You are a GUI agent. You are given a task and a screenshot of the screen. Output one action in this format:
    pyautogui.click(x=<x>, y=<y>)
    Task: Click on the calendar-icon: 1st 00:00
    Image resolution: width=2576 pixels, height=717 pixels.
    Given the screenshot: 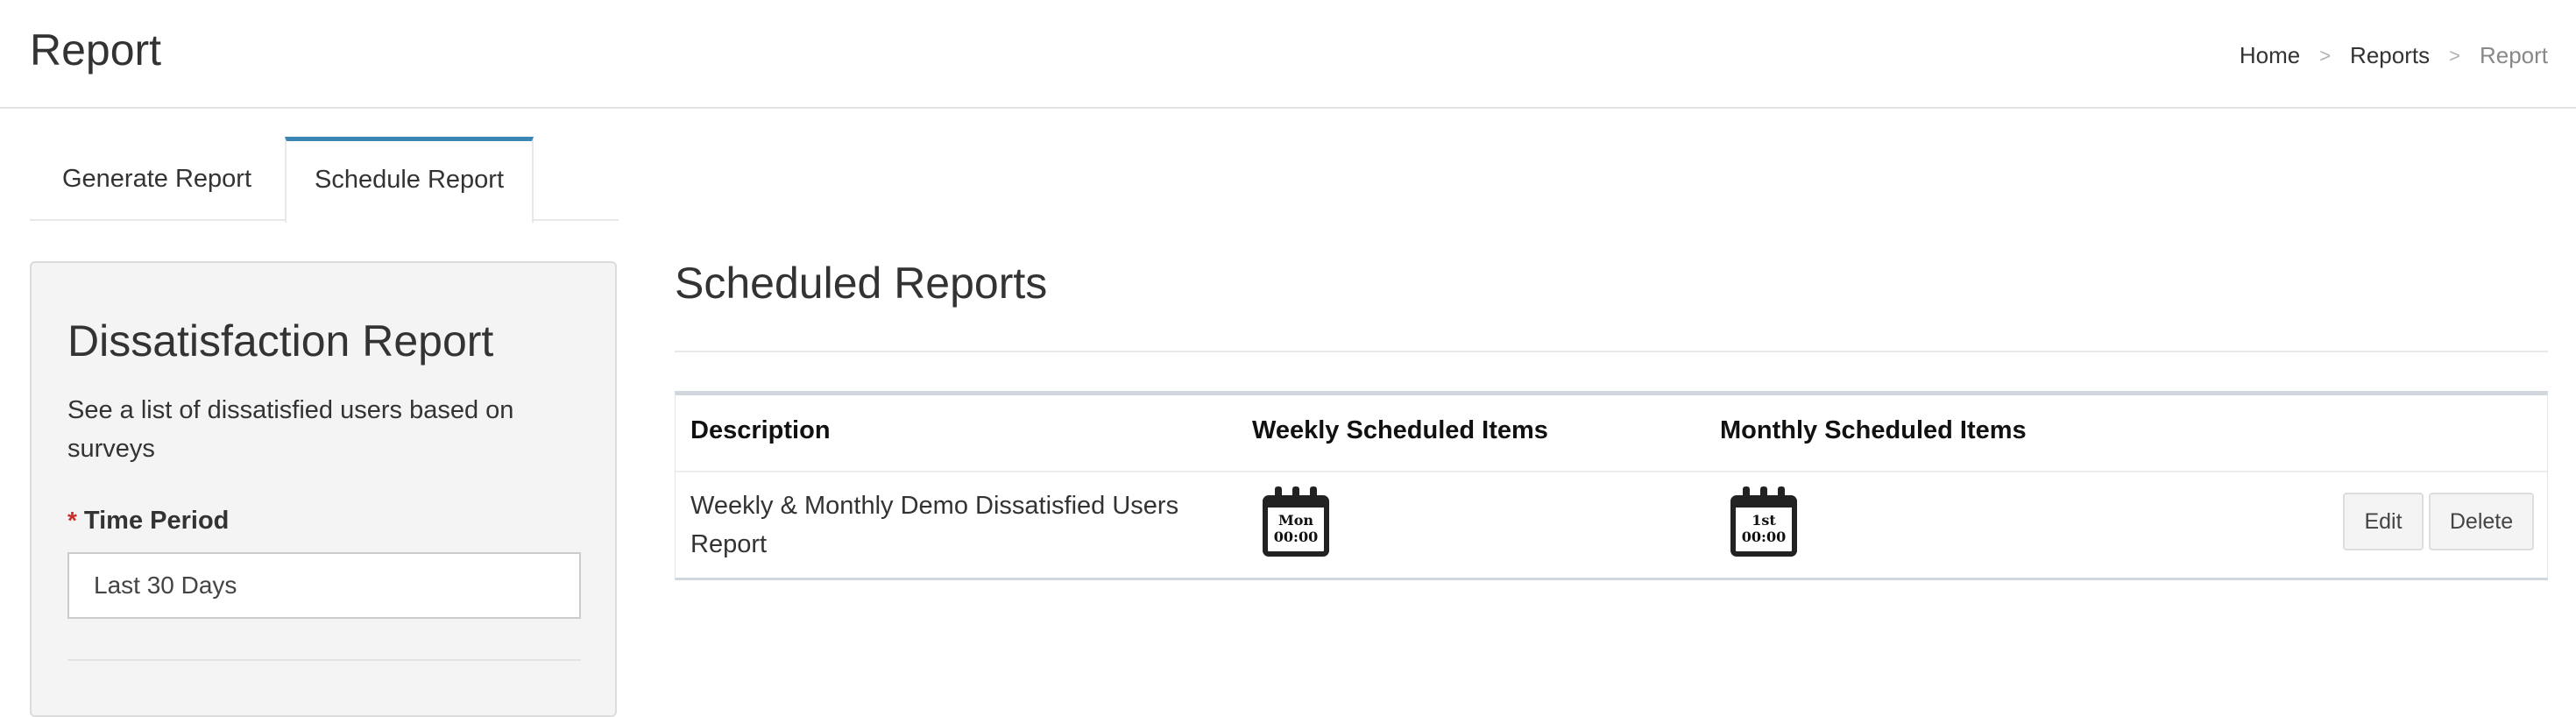 What is the action you would take?
    pyautogui.click(x=1763, y=521)
    